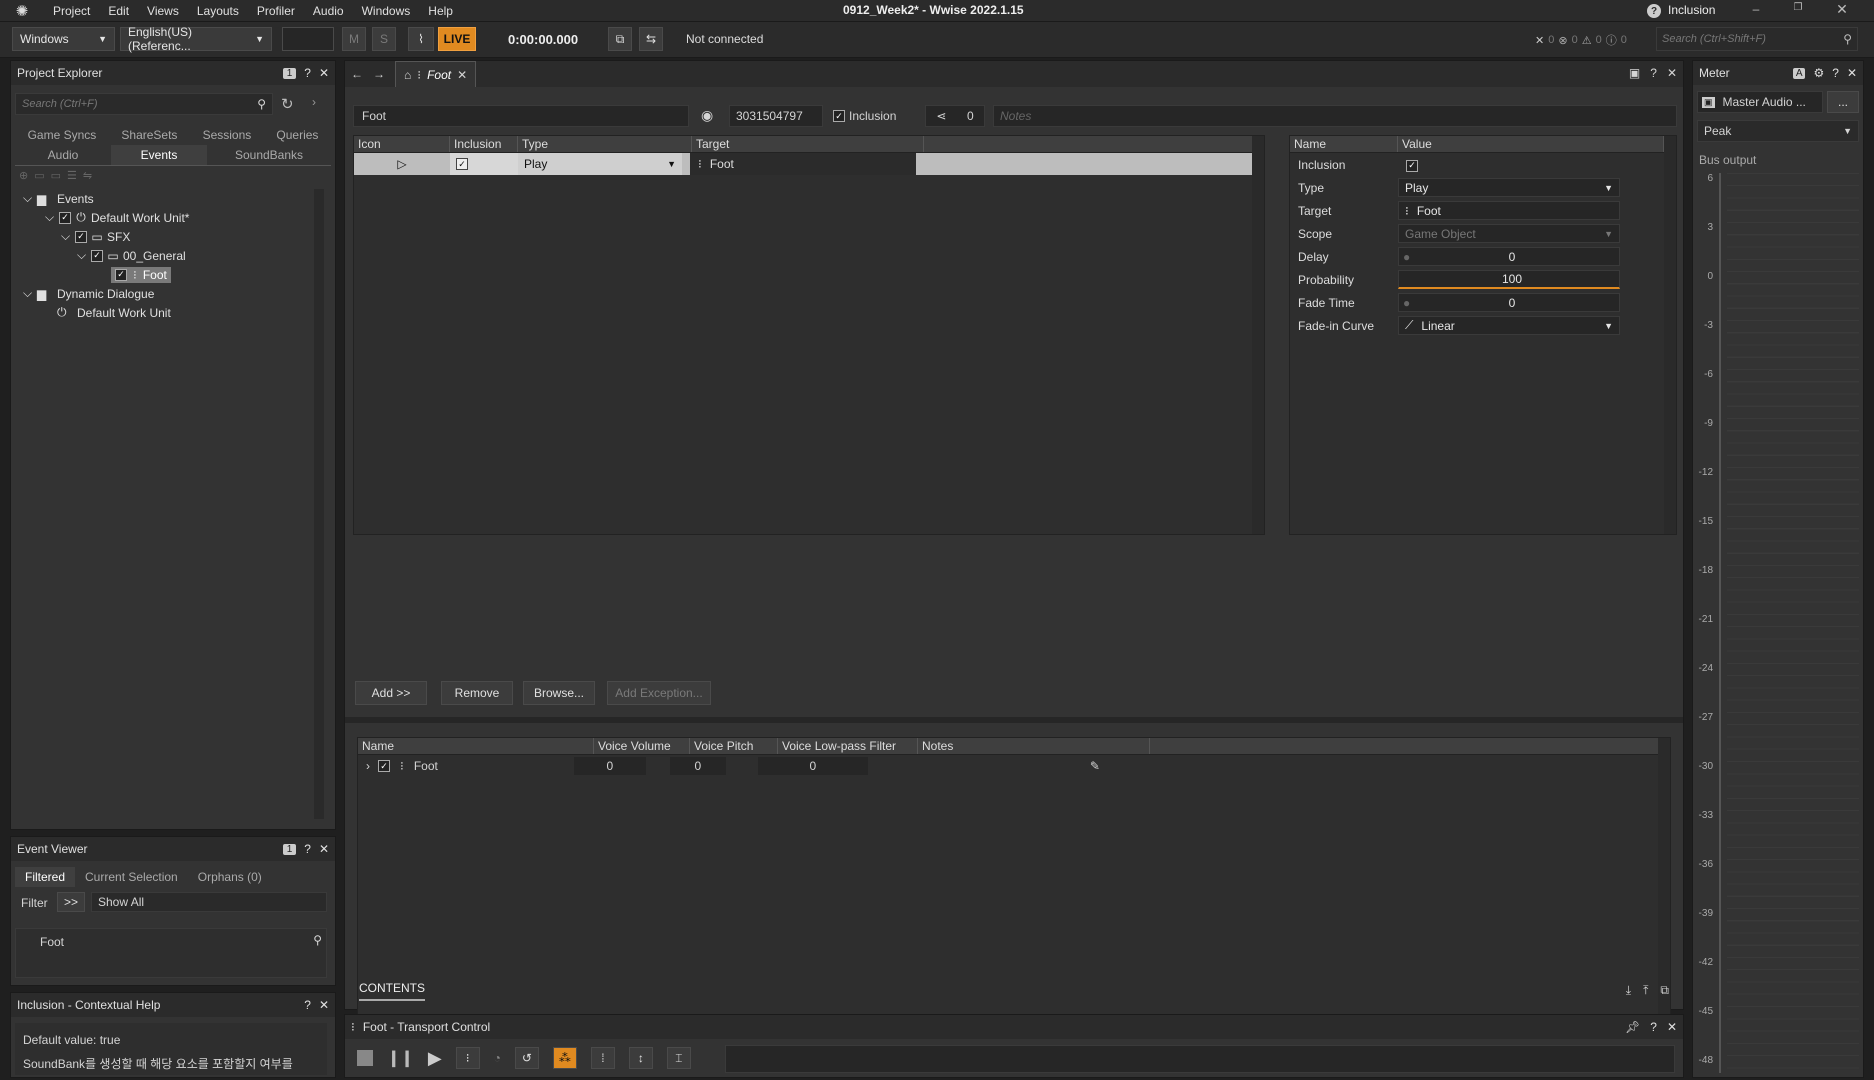 This screenshot has height=1080, width=1874. I want to click on mute-button: M, so click(354, 39).